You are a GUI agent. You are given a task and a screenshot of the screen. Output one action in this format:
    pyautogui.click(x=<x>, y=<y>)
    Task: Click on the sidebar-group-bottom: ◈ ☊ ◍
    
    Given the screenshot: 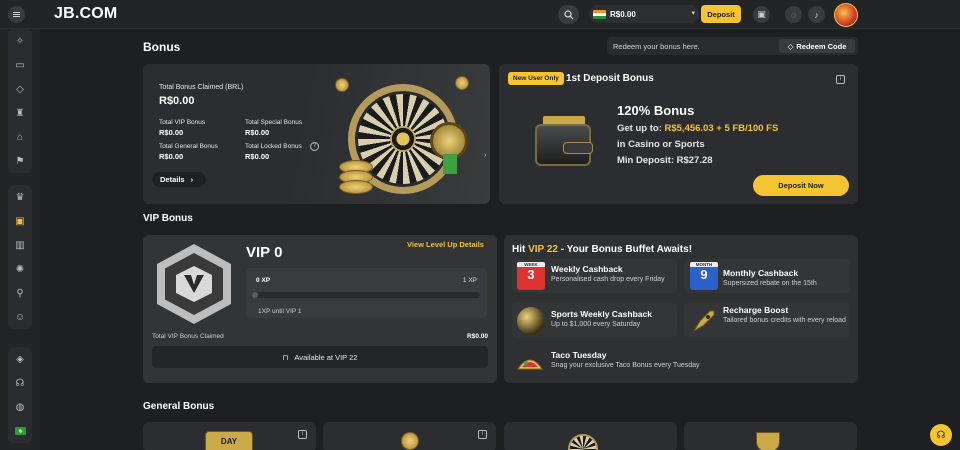 What is the action you would take?
    pyautogui.click(x=20, y=395)
    